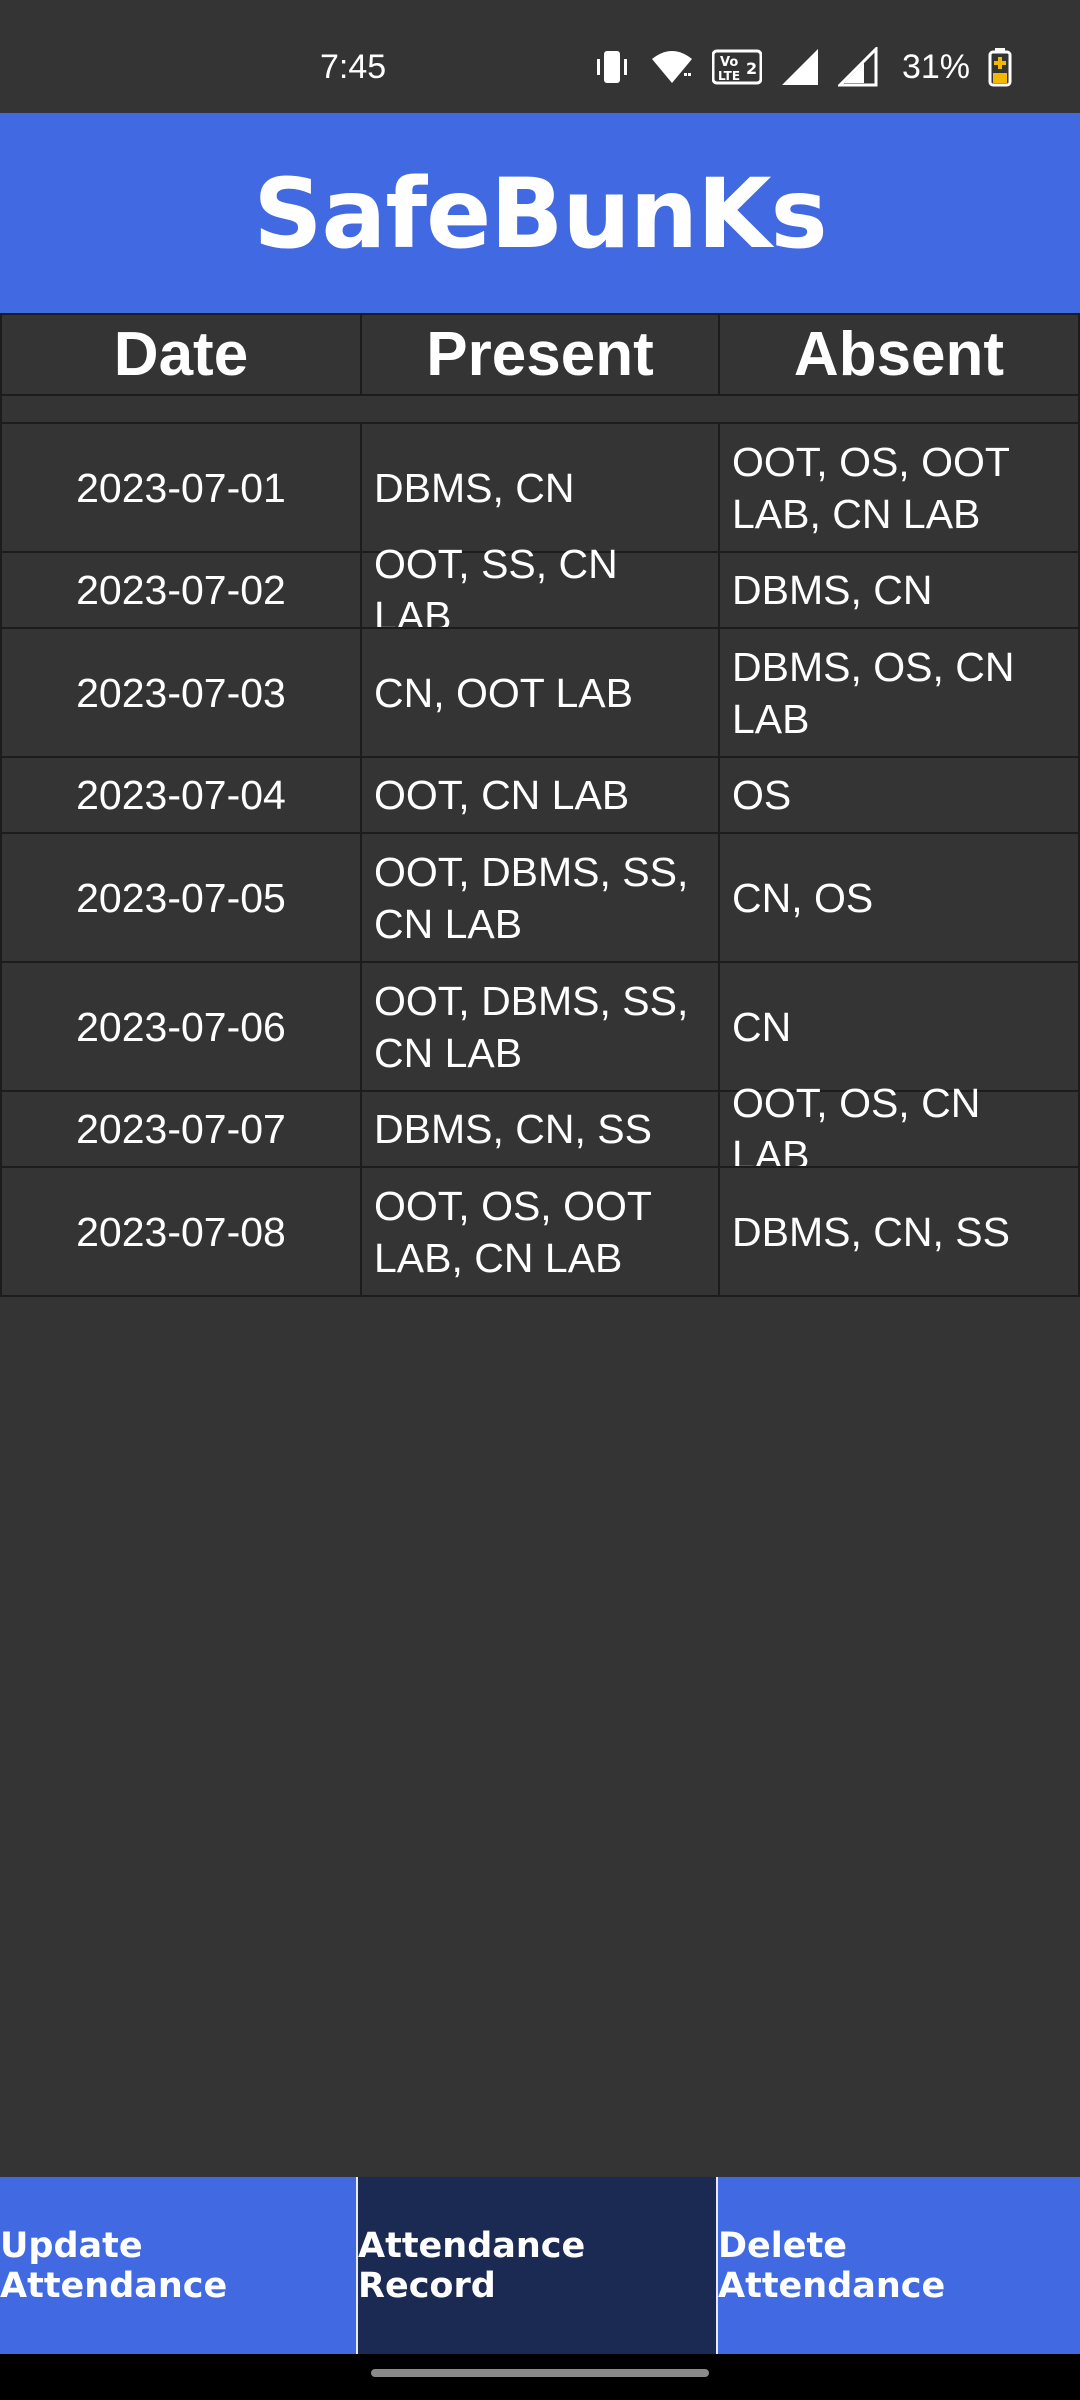  Describe the element at coordinates (611, 67) in the screenshot. I see `vibrate-icon` at that location.